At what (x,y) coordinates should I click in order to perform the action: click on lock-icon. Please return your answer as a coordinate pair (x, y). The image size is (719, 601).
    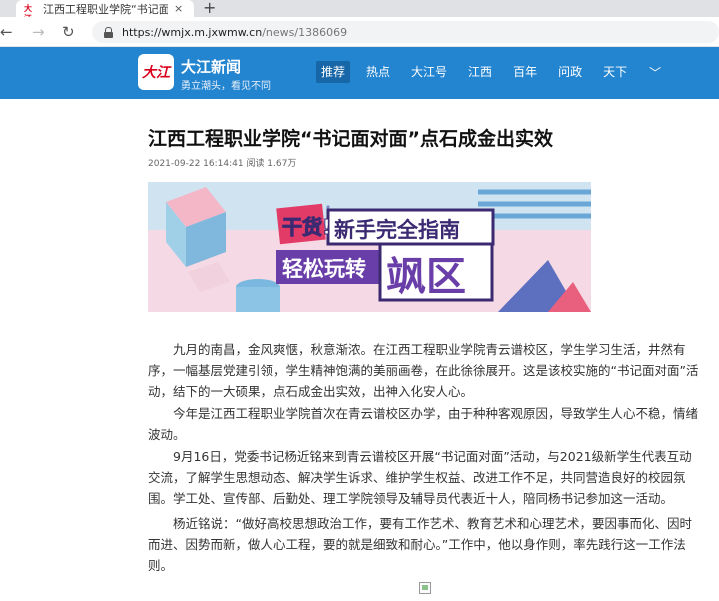
    Looking at the image, I should click on (108, 32).